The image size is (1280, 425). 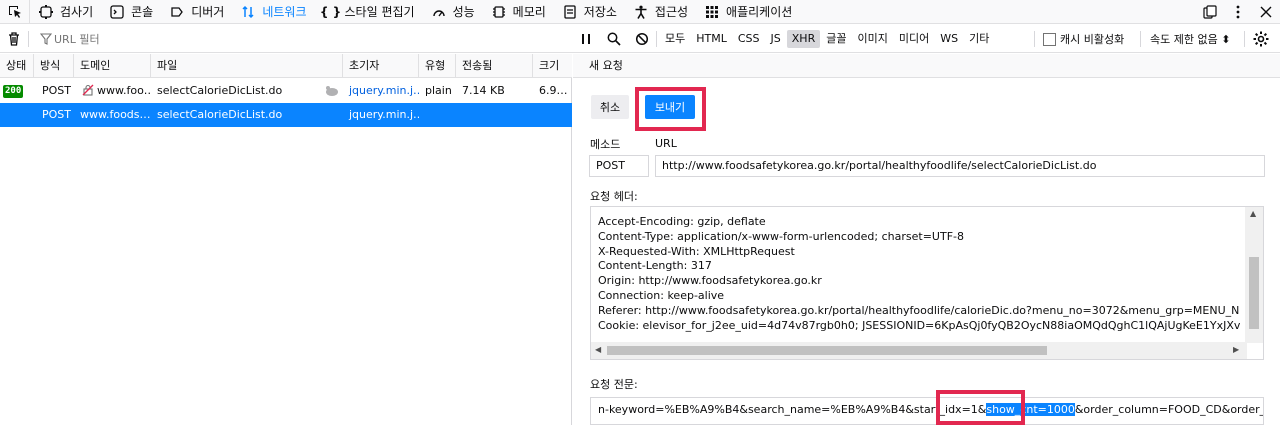 What do you see at coordinates (598, 349) in the screenshot?
I see `scroll-left-icon: ◀` at bounding box center [598, 349].